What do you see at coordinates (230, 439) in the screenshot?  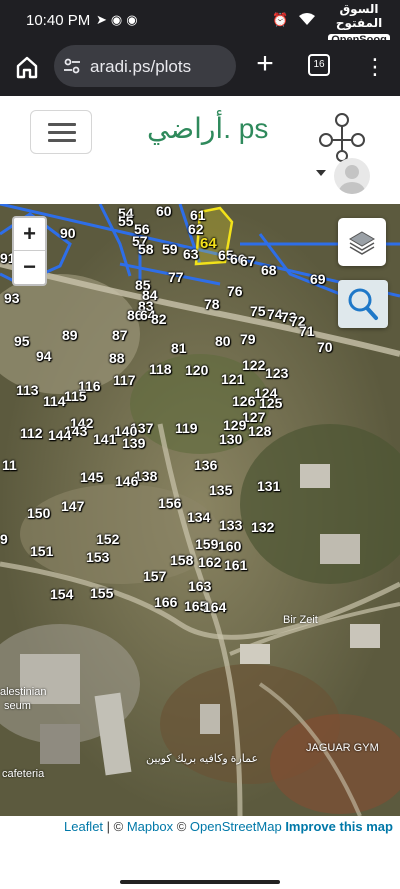 I see `plot-label: 130` at bounding box center [230, 439].